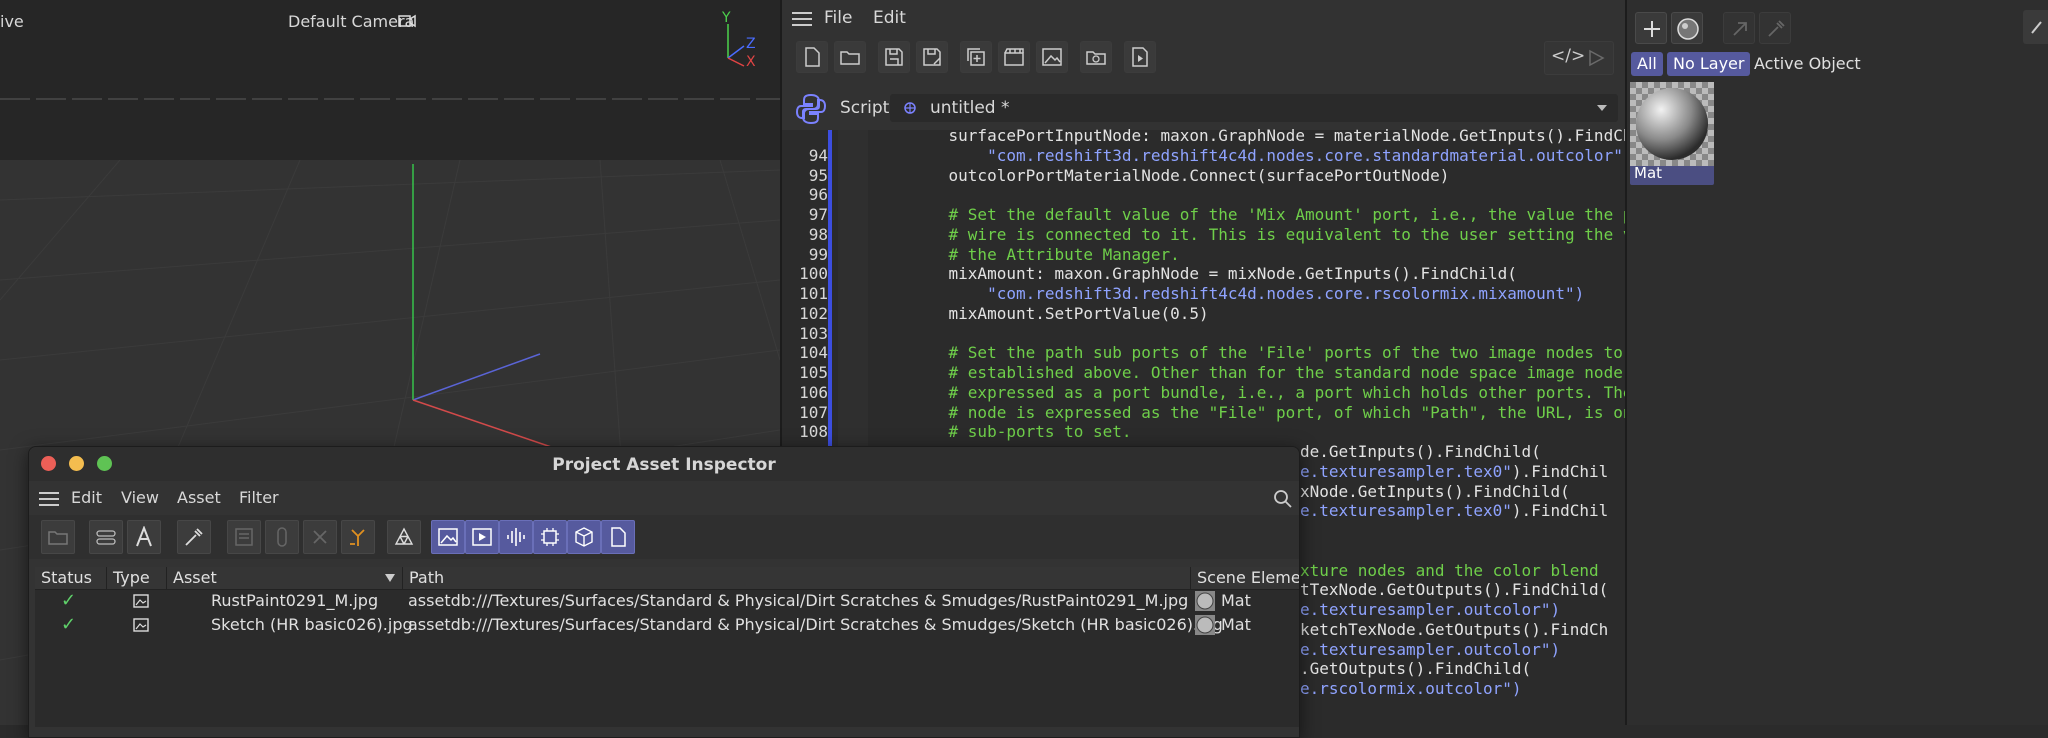  Describe the element at coordinates (1648, 173) in the screenshot. I see `material-name: Mat` at that location.